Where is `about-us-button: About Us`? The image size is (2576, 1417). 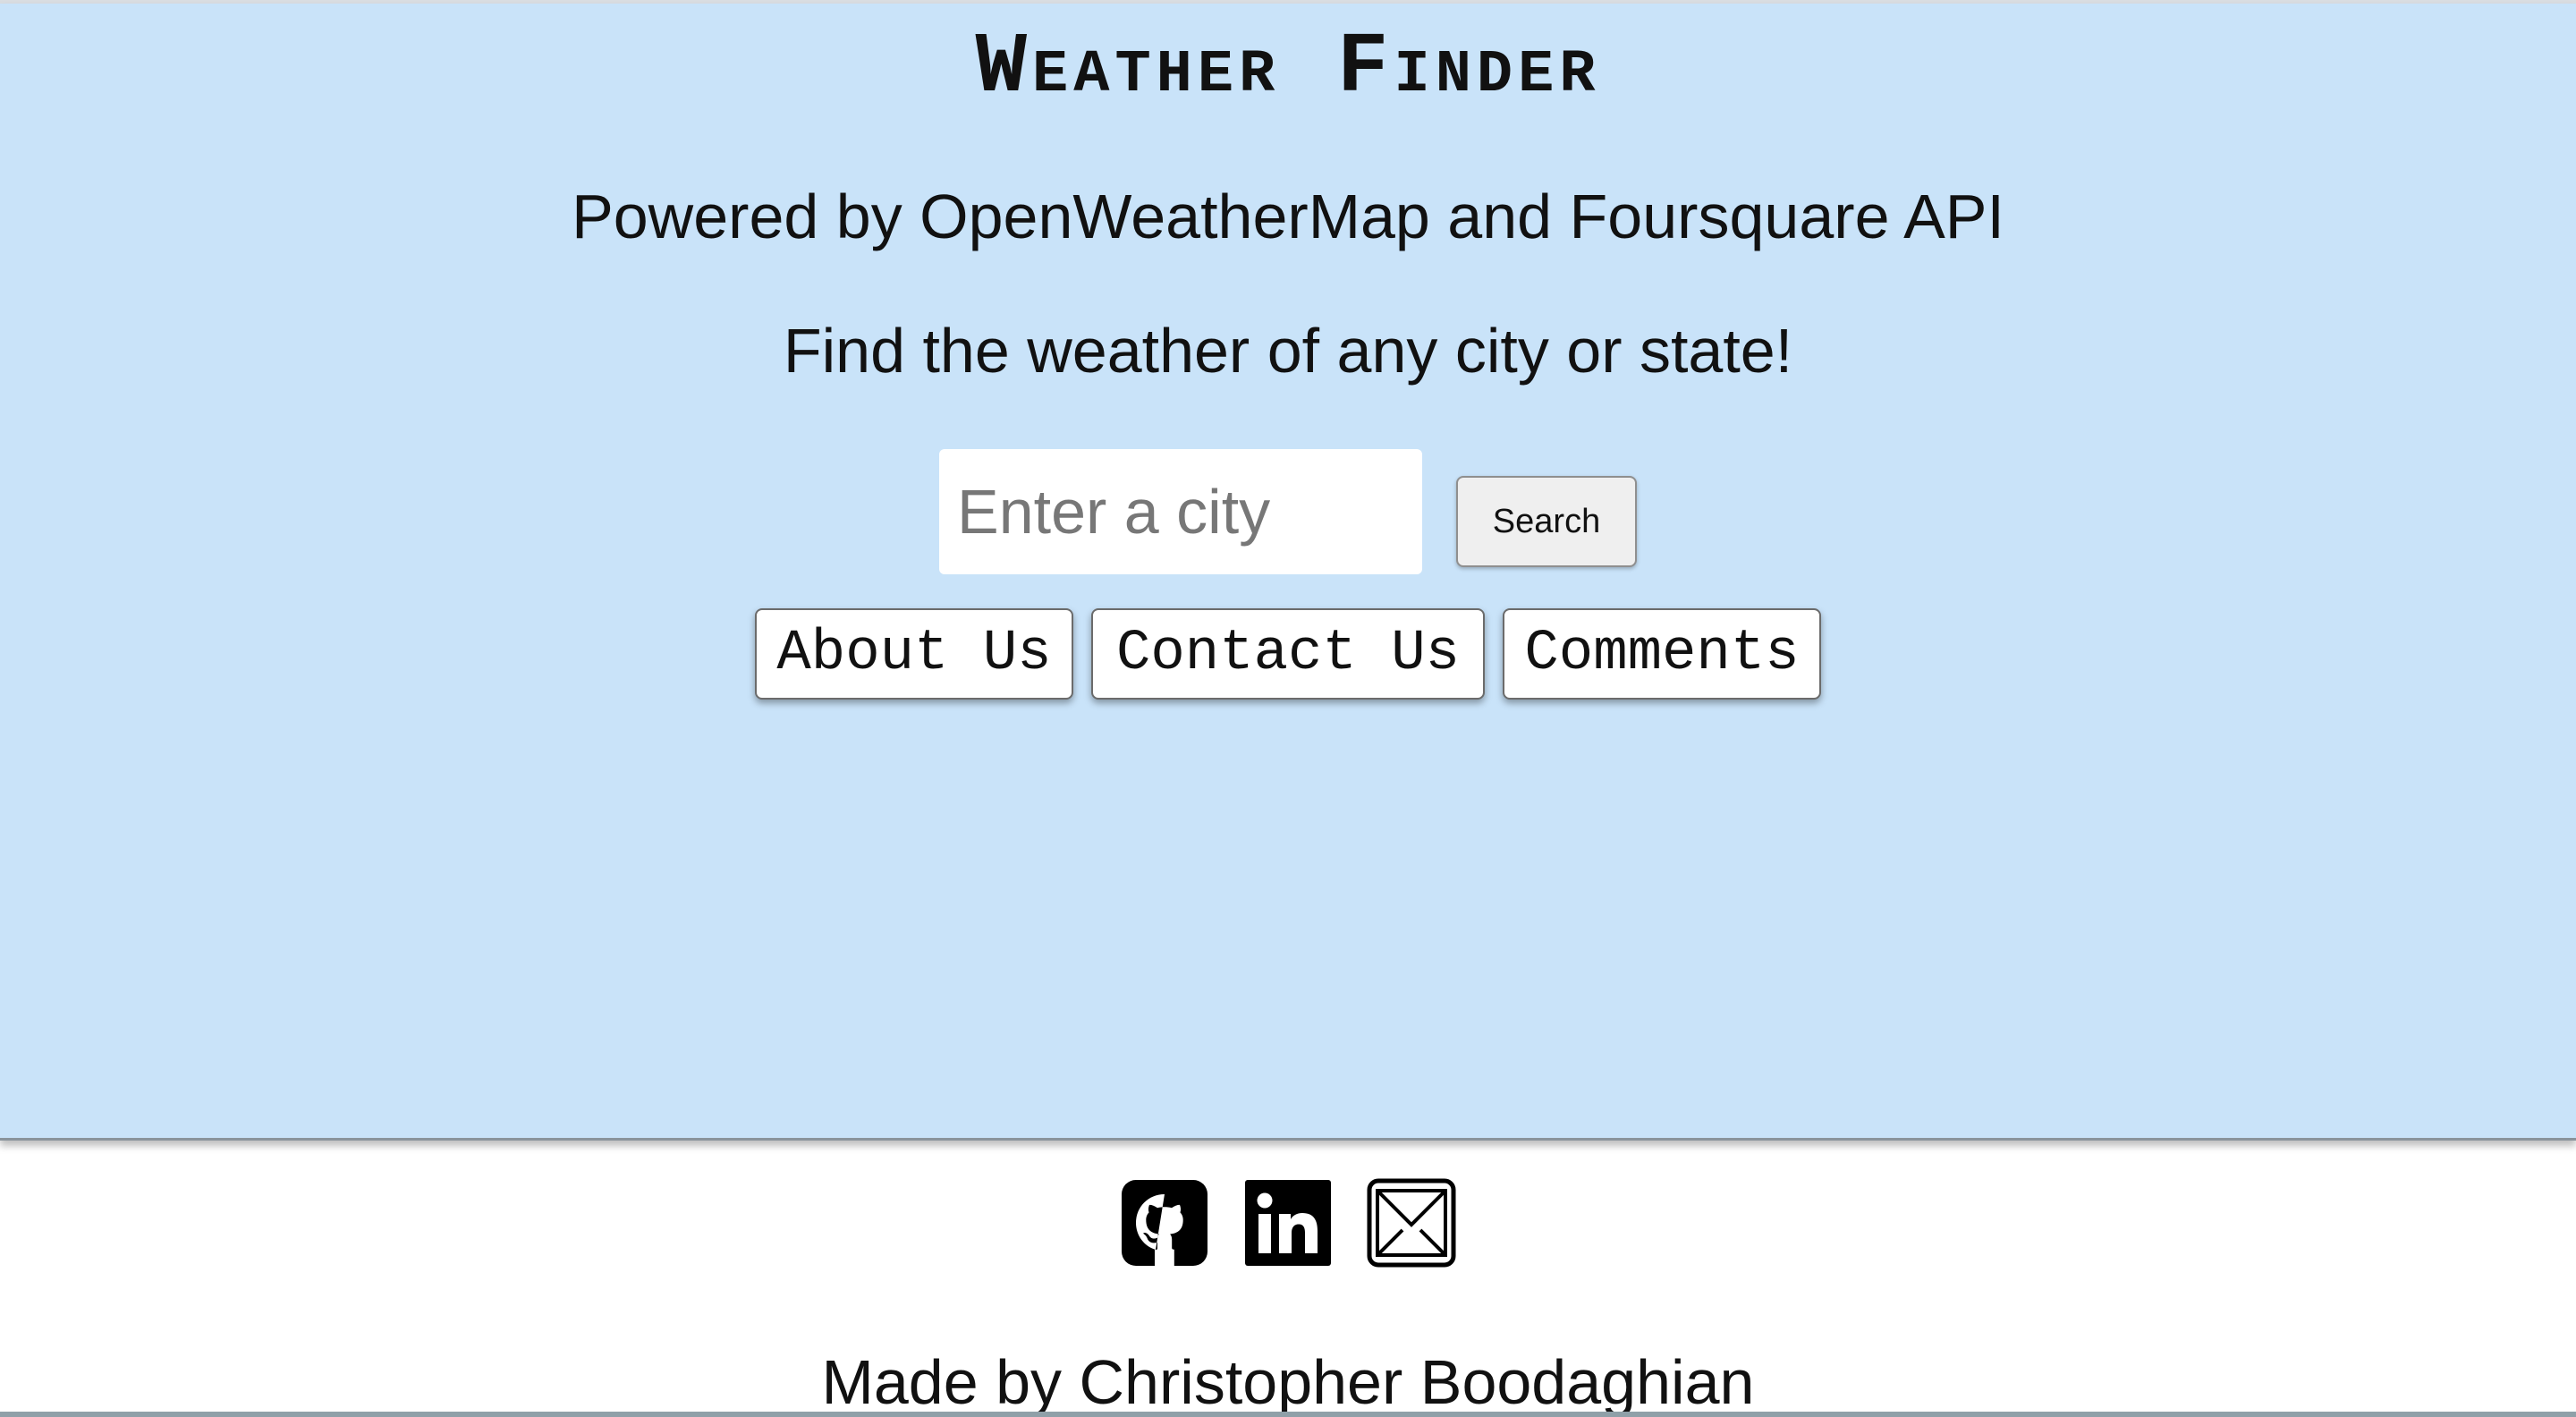 about-us-button: About Us is located at coordinates (914, 654).